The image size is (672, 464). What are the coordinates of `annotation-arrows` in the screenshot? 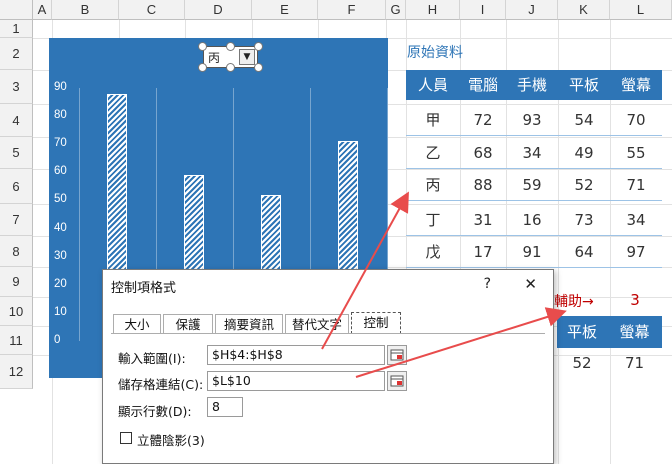 It's located at (444, 284).